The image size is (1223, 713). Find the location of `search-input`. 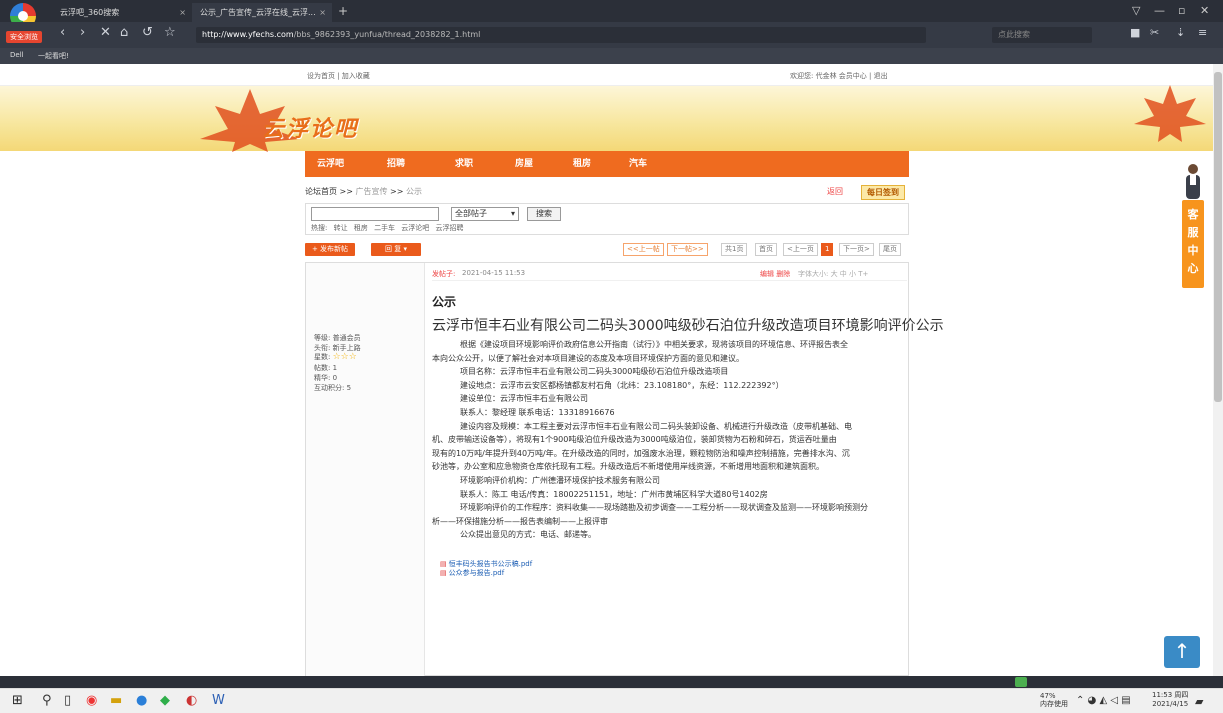

search-input is located at coordinates (375, 214).